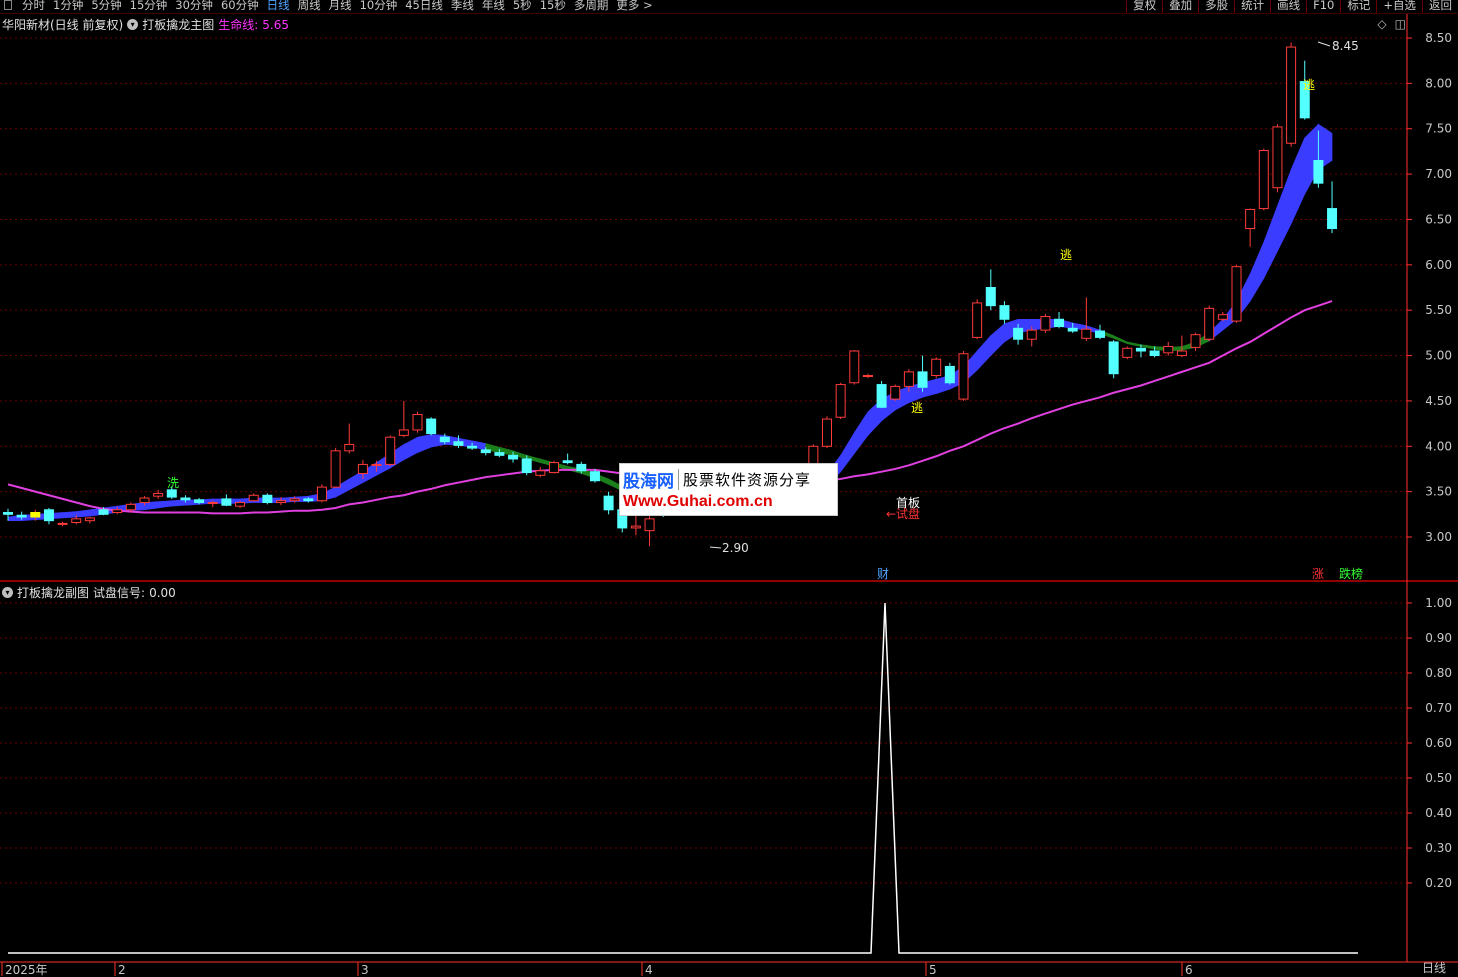 Image resolution: width=1458 pixels, height=977 pixels. Describe the element at coordinates (933, 970) in the screenshot. I see `date-label: 5` at that location.